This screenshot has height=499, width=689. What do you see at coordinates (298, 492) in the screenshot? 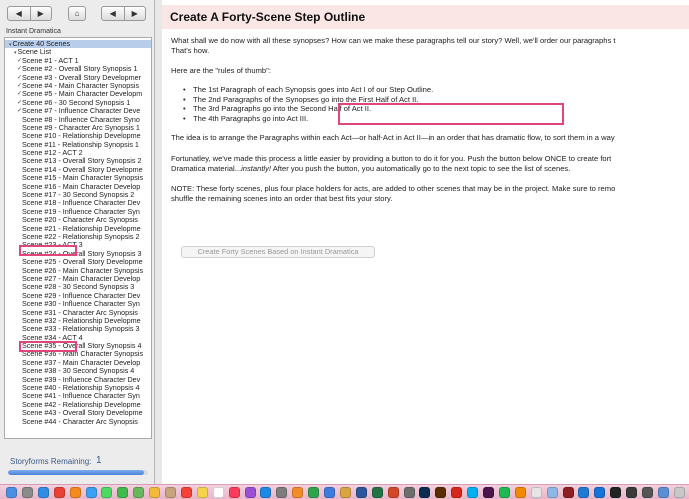
I see `pages-icon` at bounding box center [298, 492].